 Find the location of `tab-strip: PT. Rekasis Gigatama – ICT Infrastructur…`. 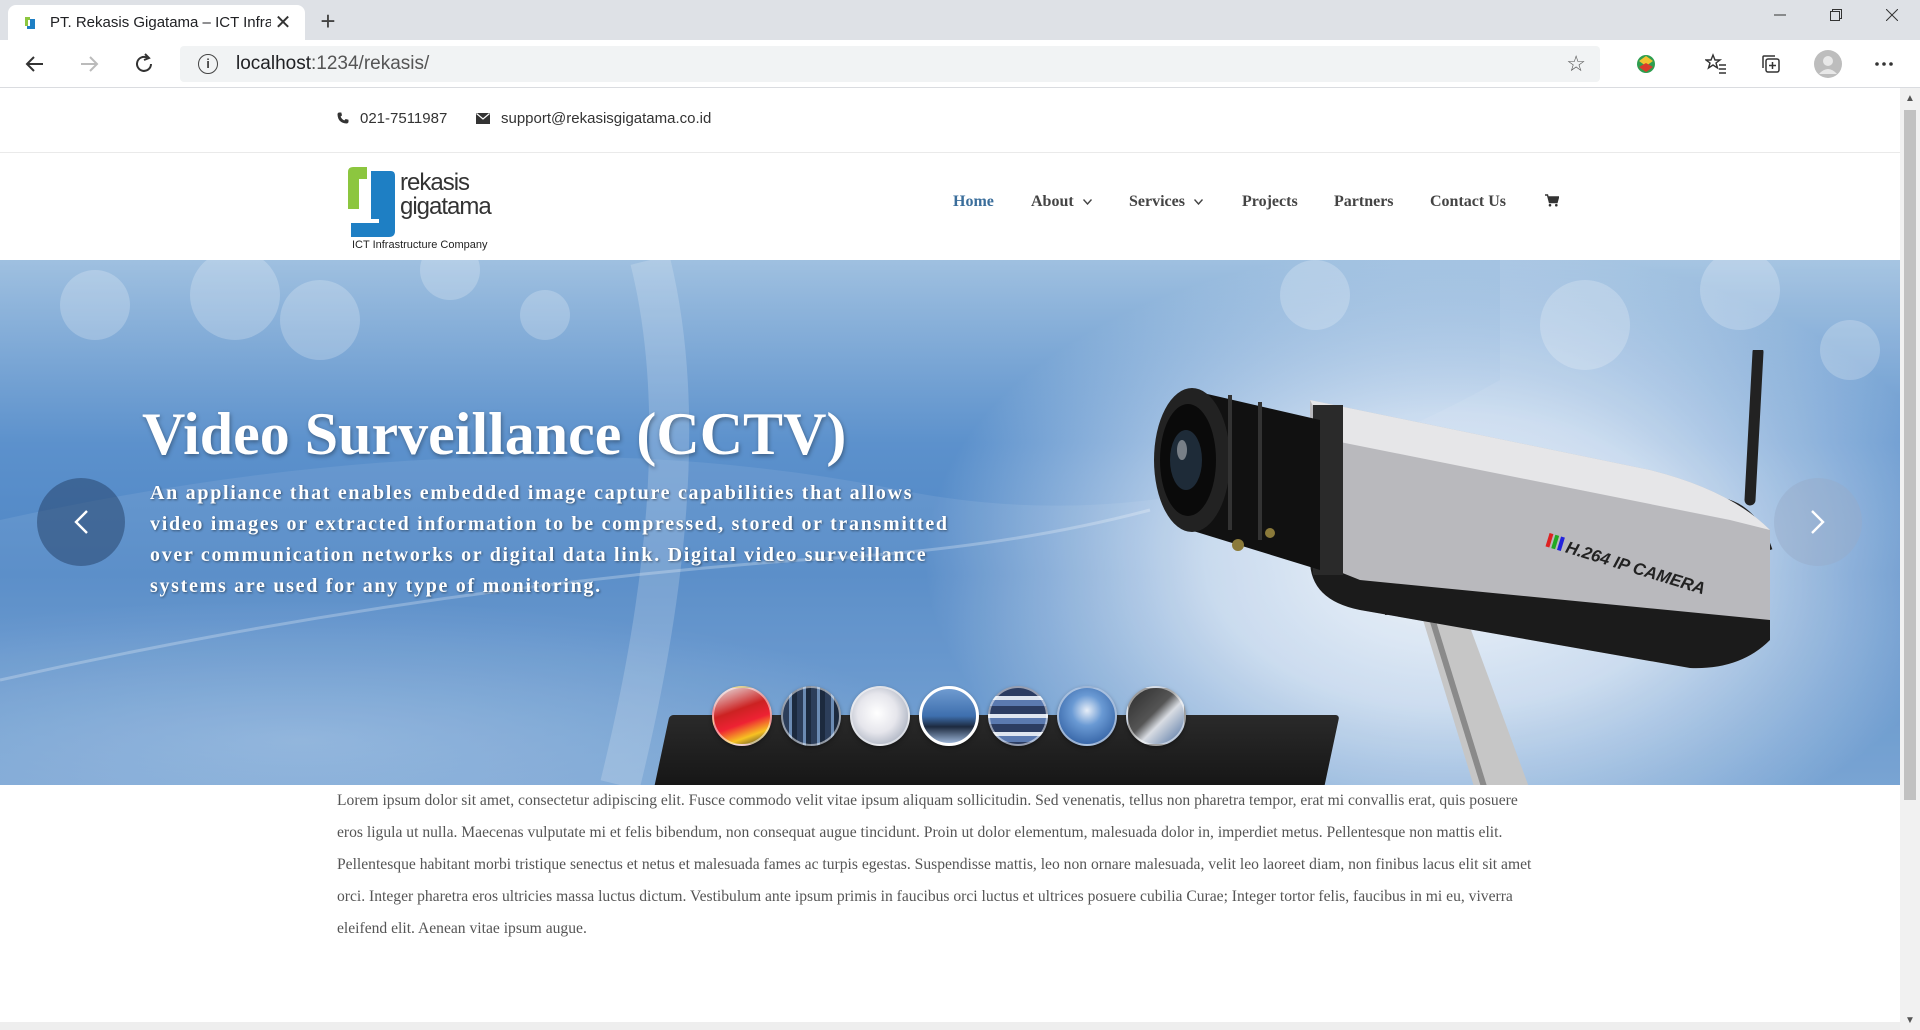

tab-strip: PT. Rekasis Gigatama – ICT Infrastructur… is located at coordinates (960, 20).